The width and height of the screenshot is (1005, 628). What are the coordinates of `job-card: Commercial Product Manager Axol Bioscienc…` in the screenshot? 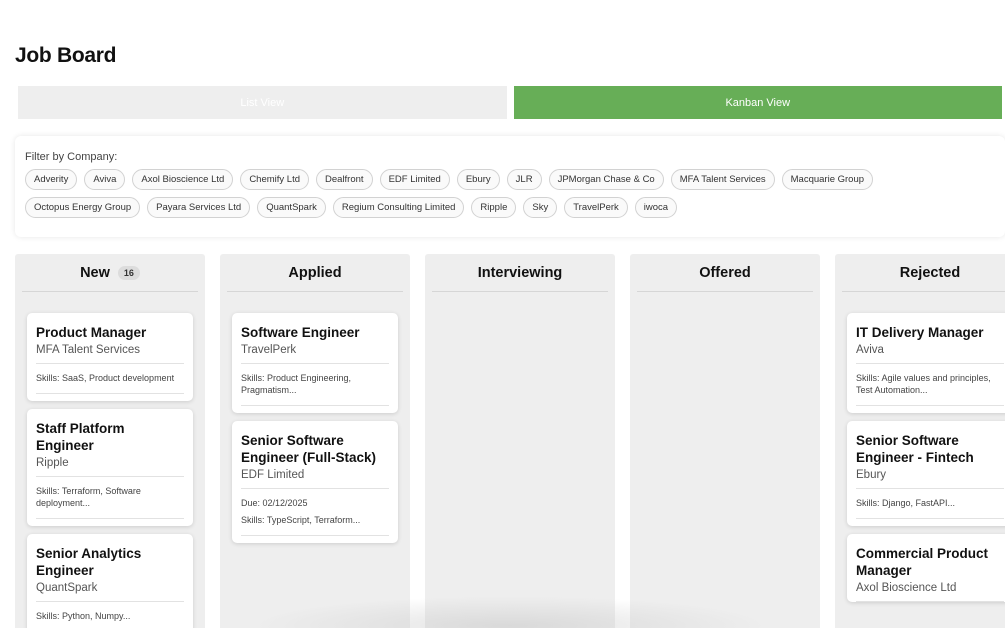 It's located at (926, 568).